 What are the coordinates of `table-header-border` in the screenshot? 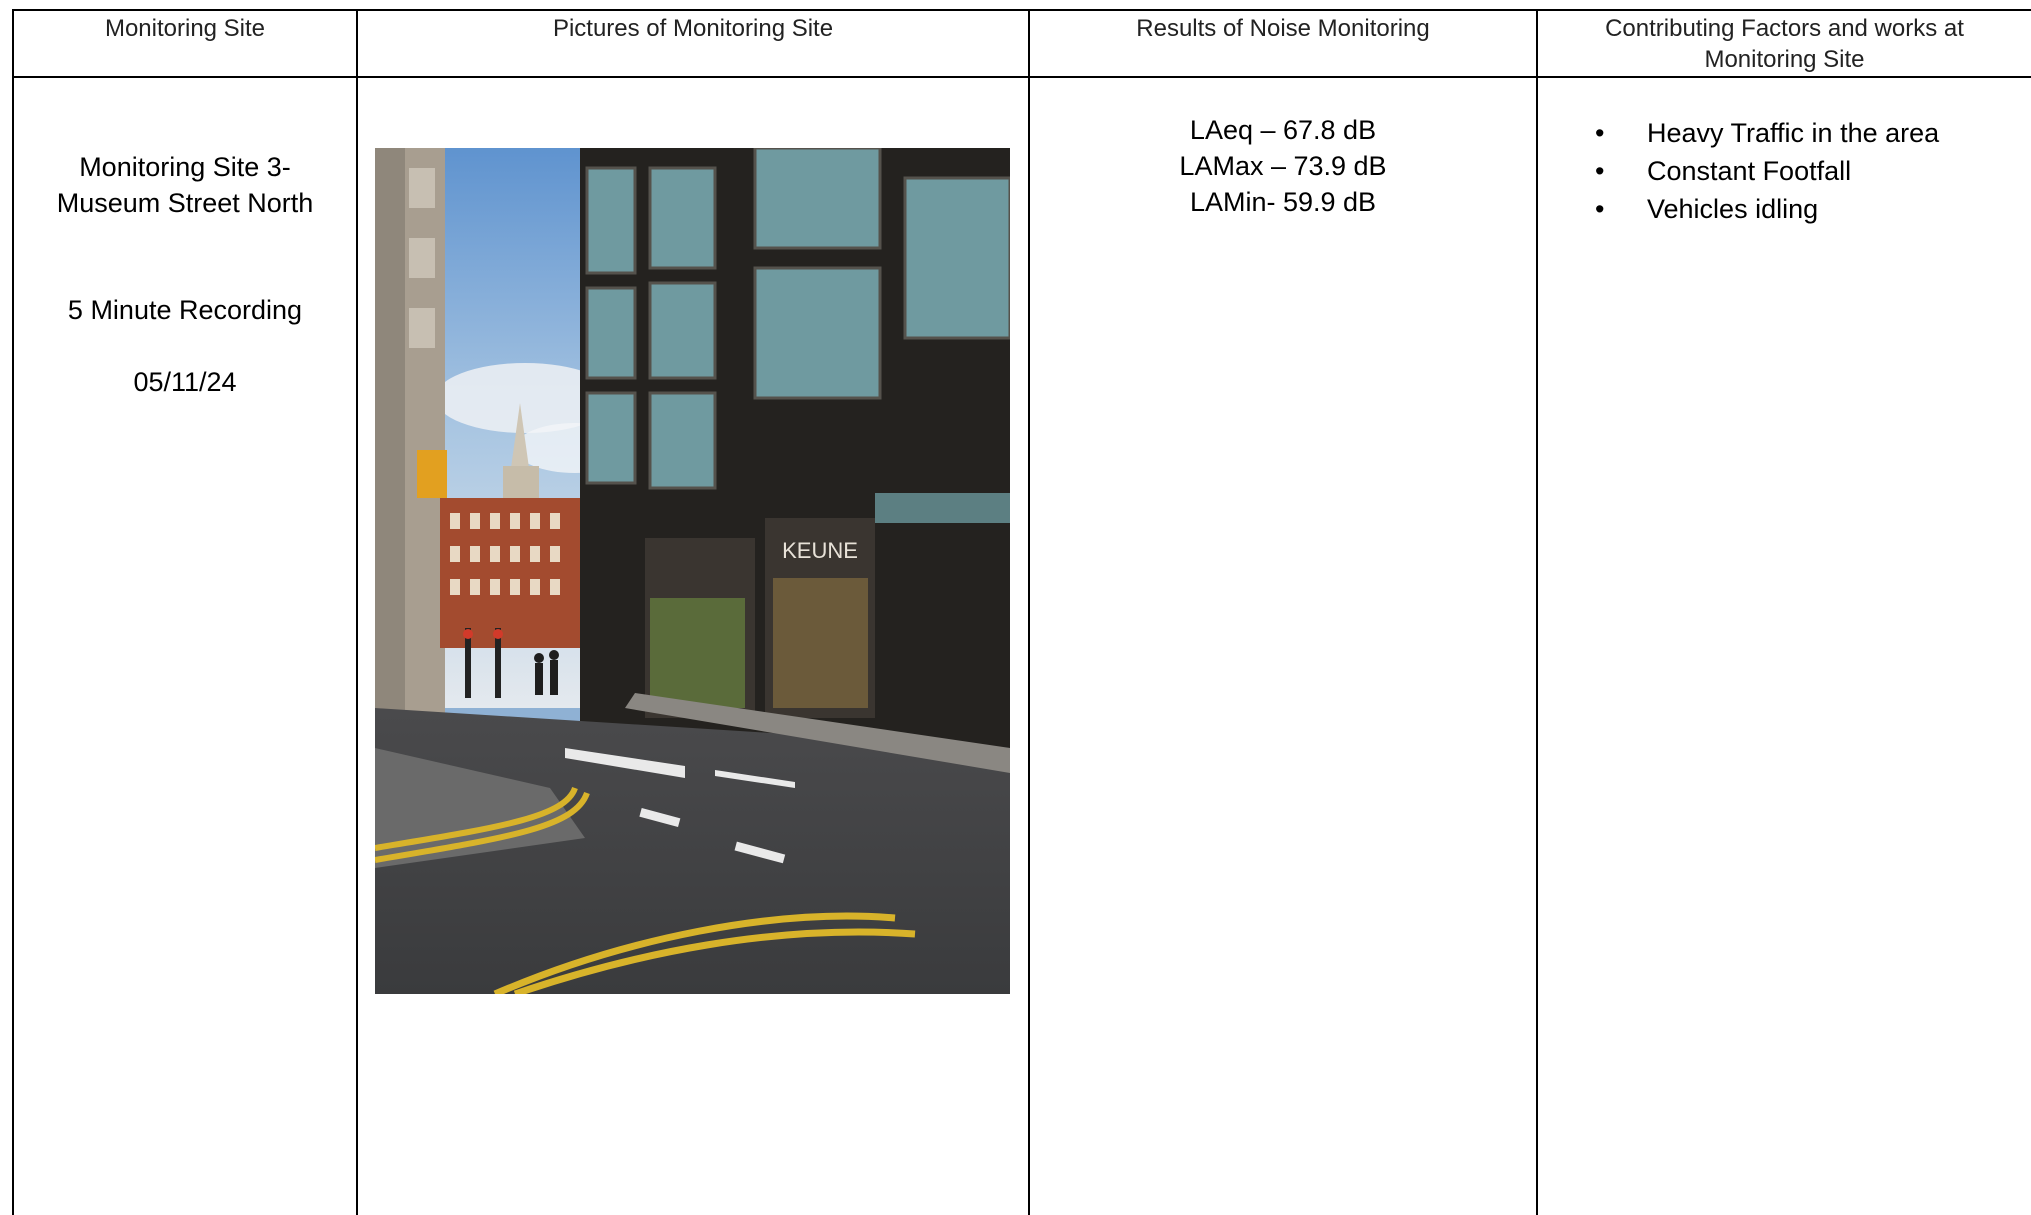 It's located at (1021, 77).